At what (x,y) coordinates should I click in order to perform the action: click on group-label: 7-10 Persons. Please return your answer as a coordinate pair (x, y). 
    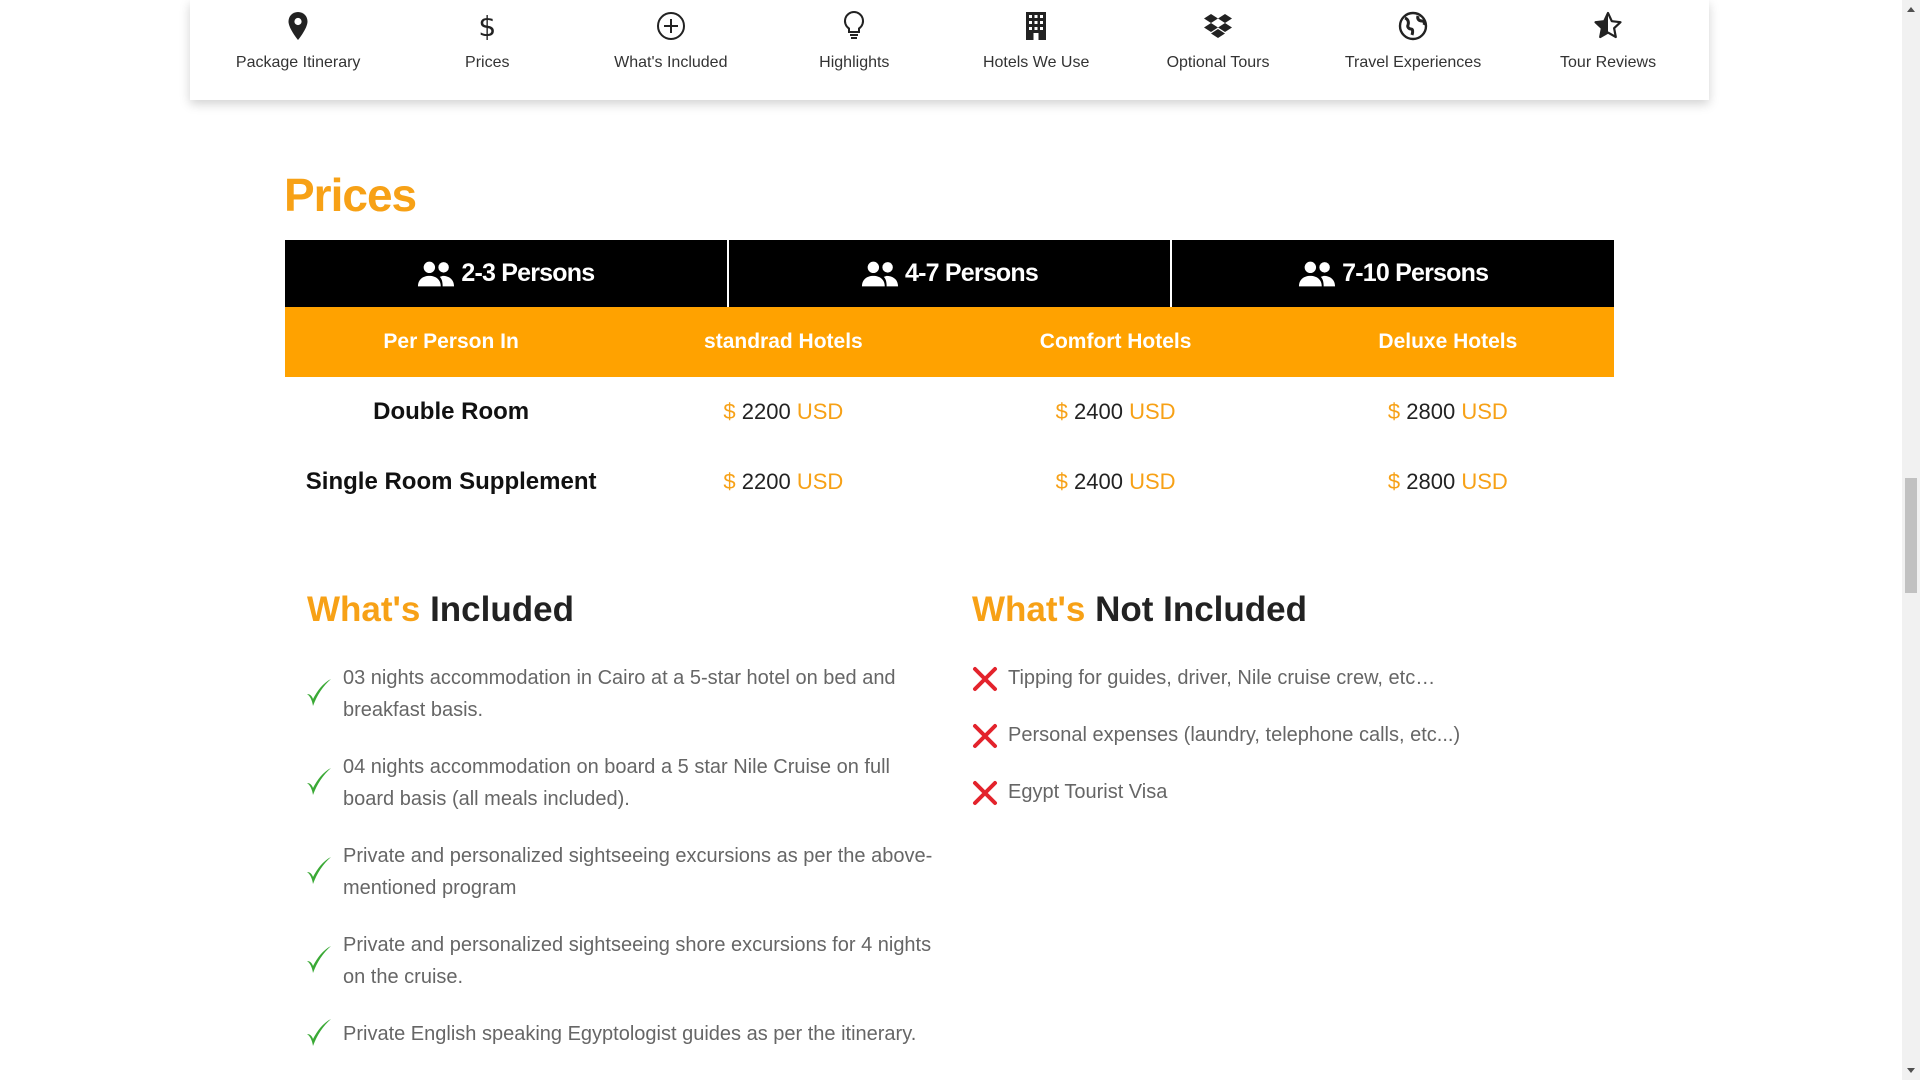
    Looking at the image, I should click on (1415, 273).